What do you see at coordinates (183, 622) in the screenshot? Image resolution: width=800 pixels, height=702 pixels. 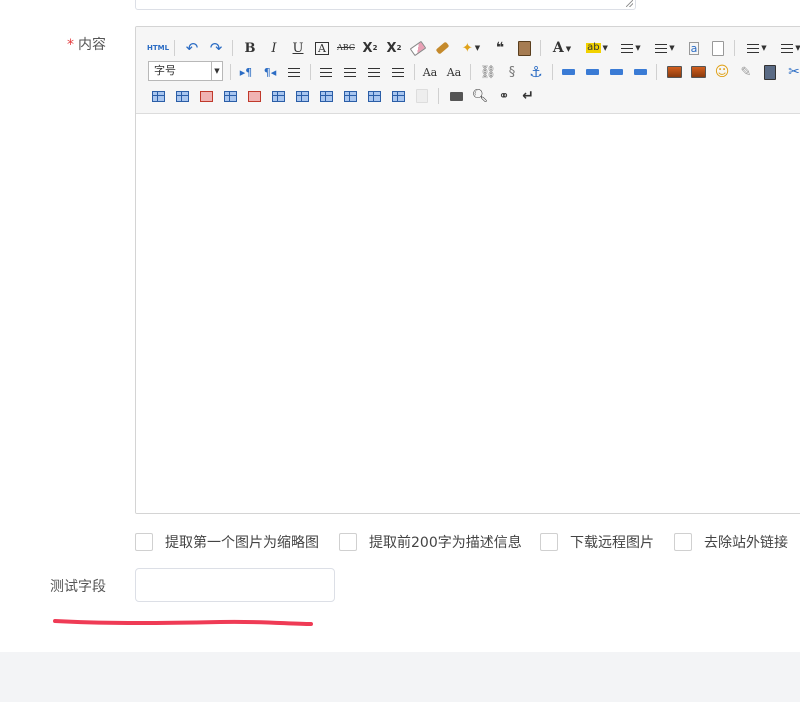 I see `annotation-underline` at bounding box center [183, 622].